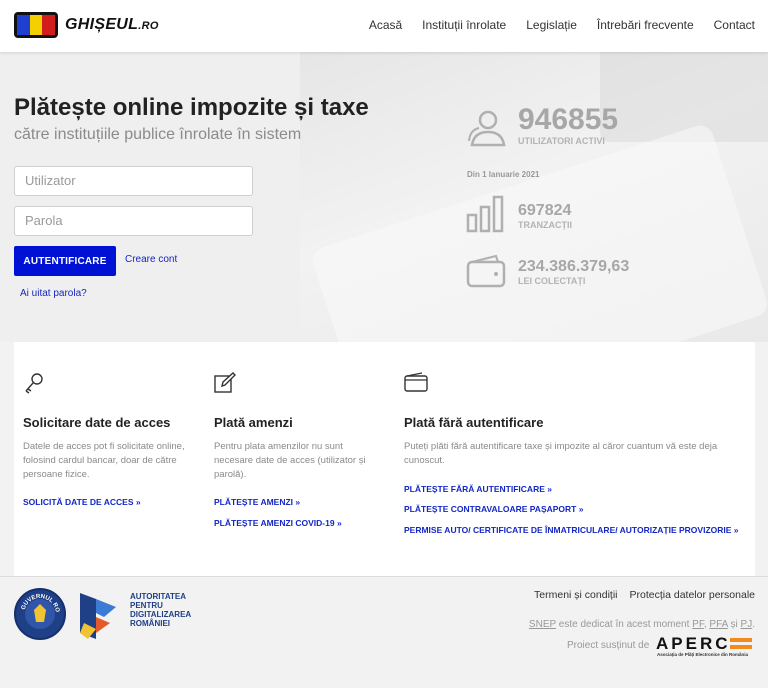 Image resolution: width=768 pixels, height=688 pixels. I want to click on transactions-value: 697824, so click(545, 210).